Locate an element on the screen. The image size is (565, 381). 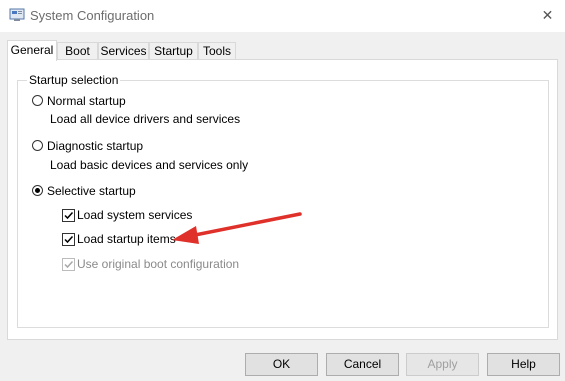
close-button: ✕ is located at coordinates (547, 15).